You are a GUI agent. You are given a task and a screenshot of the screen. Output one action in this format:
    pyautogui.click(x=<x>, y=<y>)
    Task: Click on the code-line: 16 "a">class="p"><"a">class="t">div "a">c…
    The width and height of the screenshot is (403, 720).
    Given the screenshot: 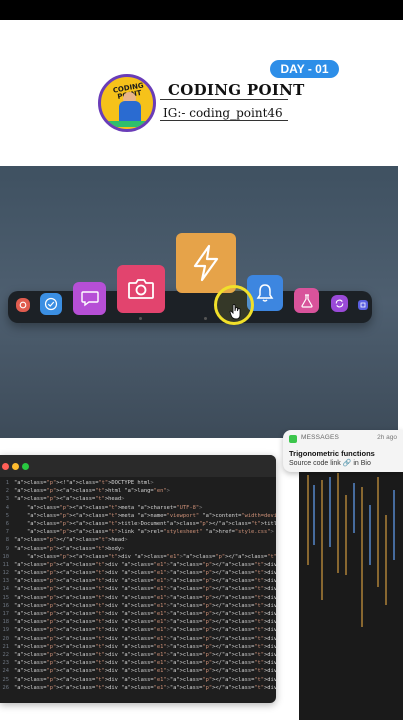 What is the action you would take?
    pyautogui.click(x=138, y=606)
    